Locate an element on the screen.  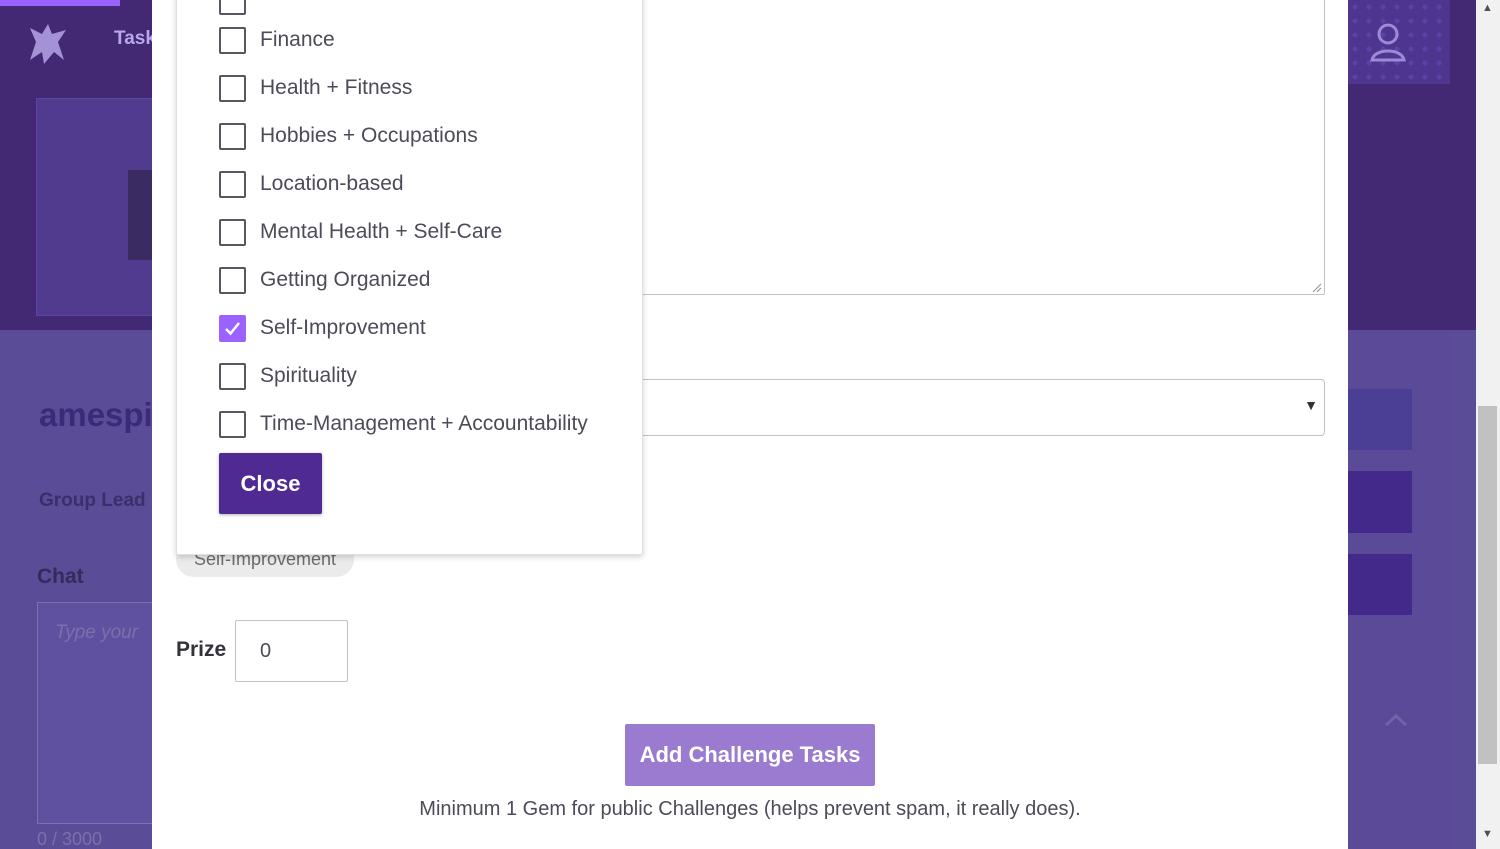
scrollbar-thumb is located at coordinates (1487, 585).